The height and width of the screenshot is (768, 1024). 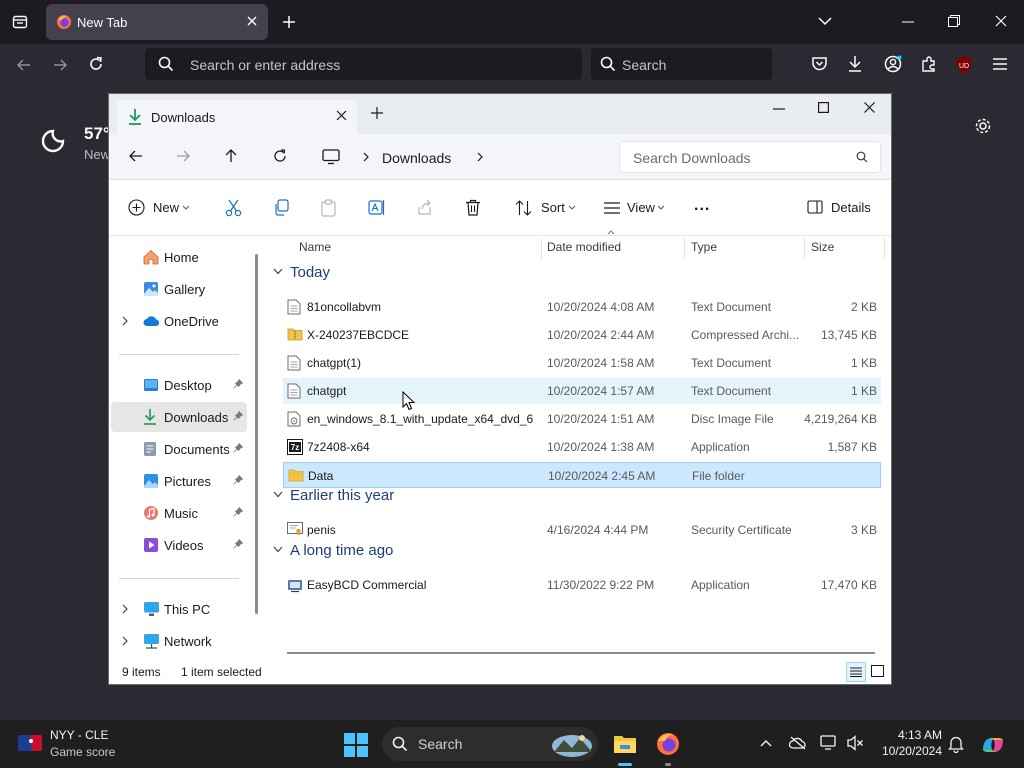 What do you see at coordinates (465, 157) in the screenshot?
I see `breadcrumb: Downloads` at bounding box center [465, 157].